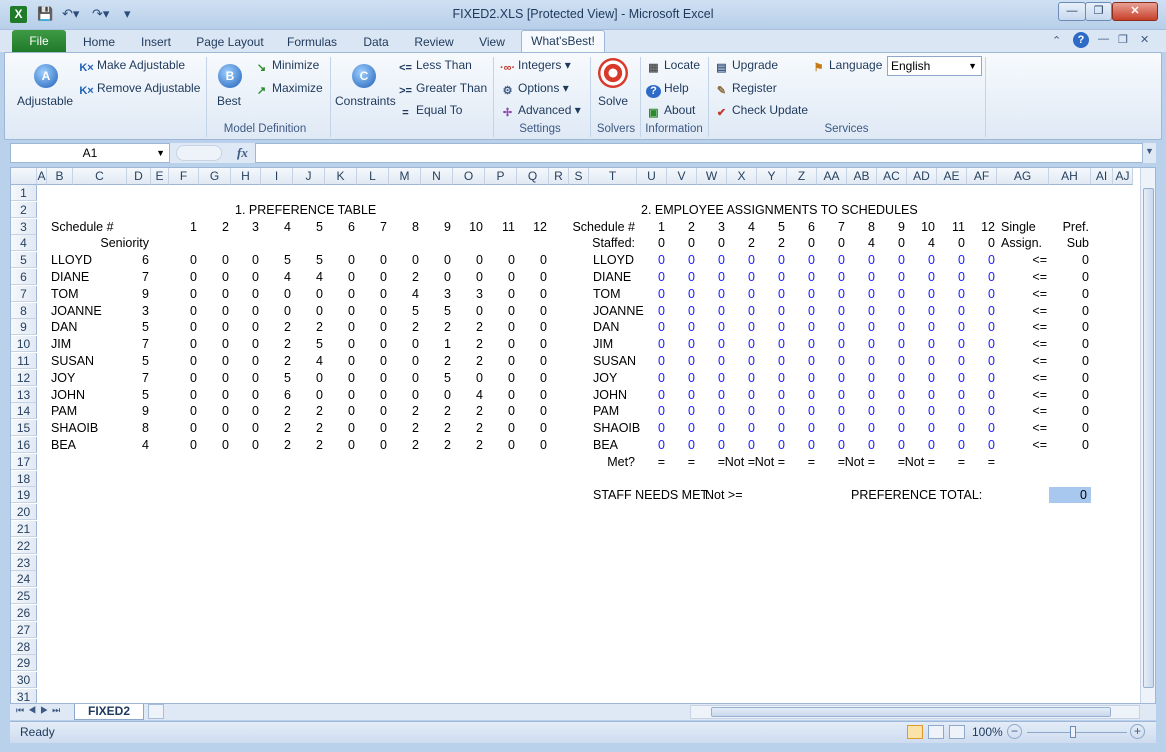 Image resolution: width=1166 pixels, height=752 pixels. What do you see at coordinates (699, 153) in the screenshot?
I see `formula-input` at bounding box center [699, 153].